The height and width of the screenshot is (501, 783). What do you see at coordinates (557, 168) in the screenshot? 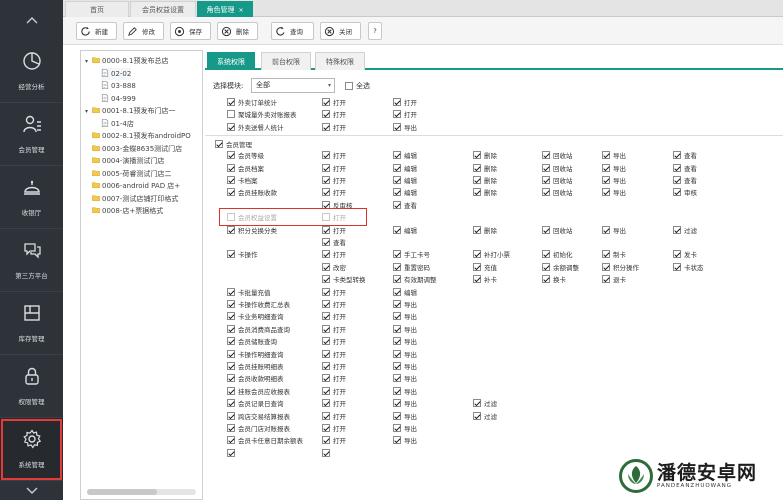
I see `permission-op-checkbox: 回收站` at bounding box center [557, 168].